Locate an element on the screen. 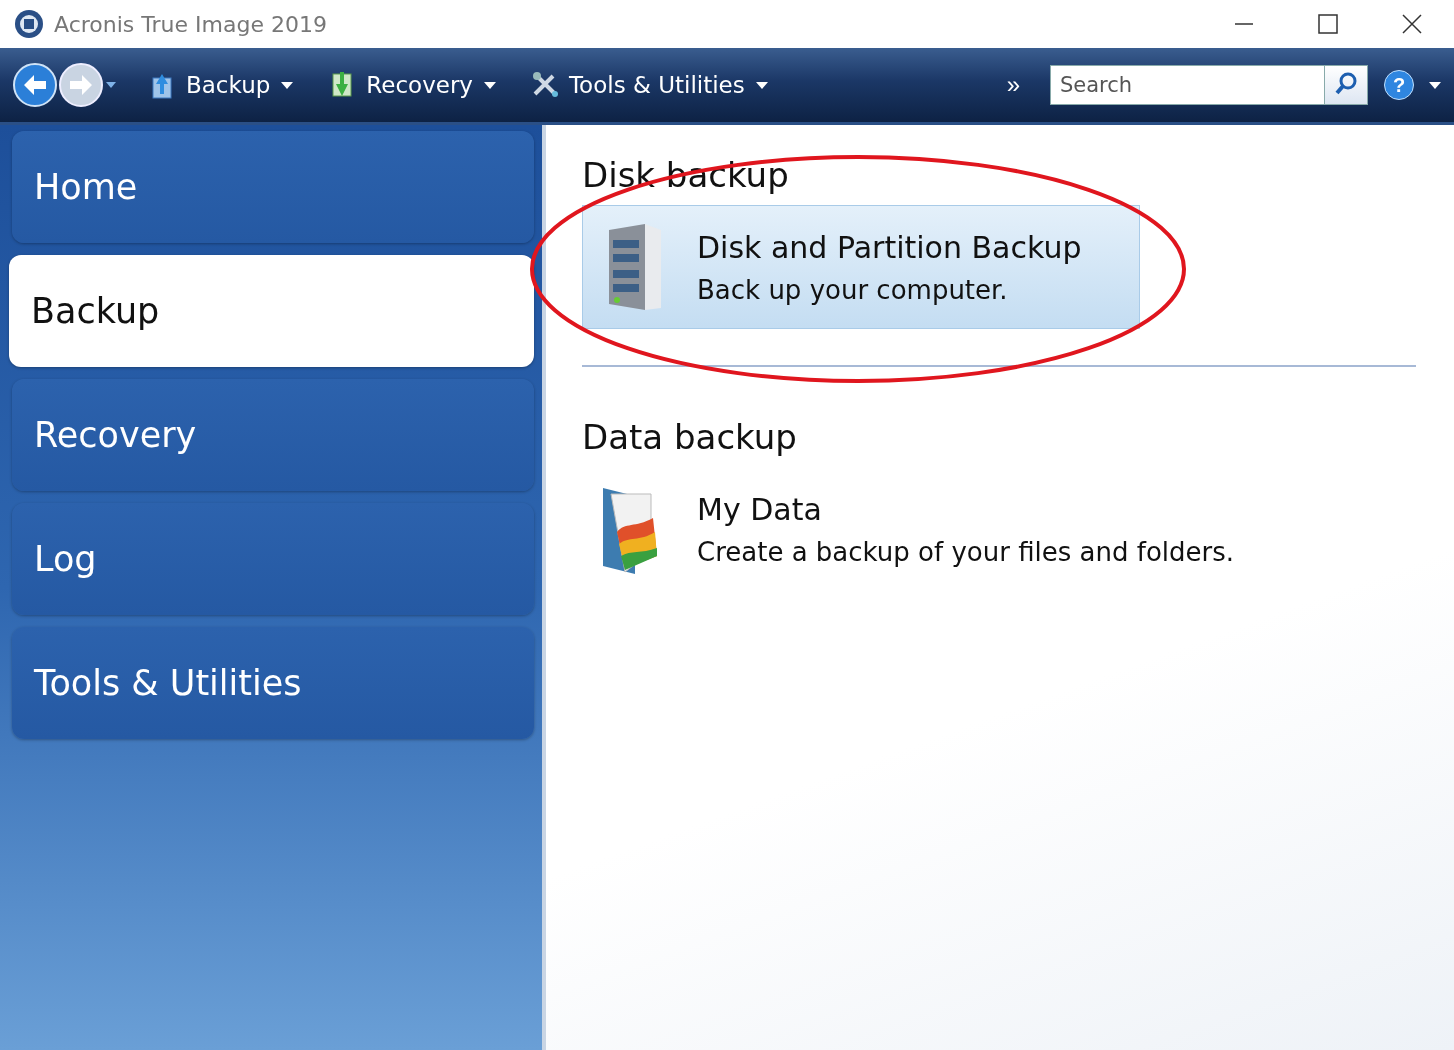  sidebar-item: Backup is located at coordinates (271, 311).